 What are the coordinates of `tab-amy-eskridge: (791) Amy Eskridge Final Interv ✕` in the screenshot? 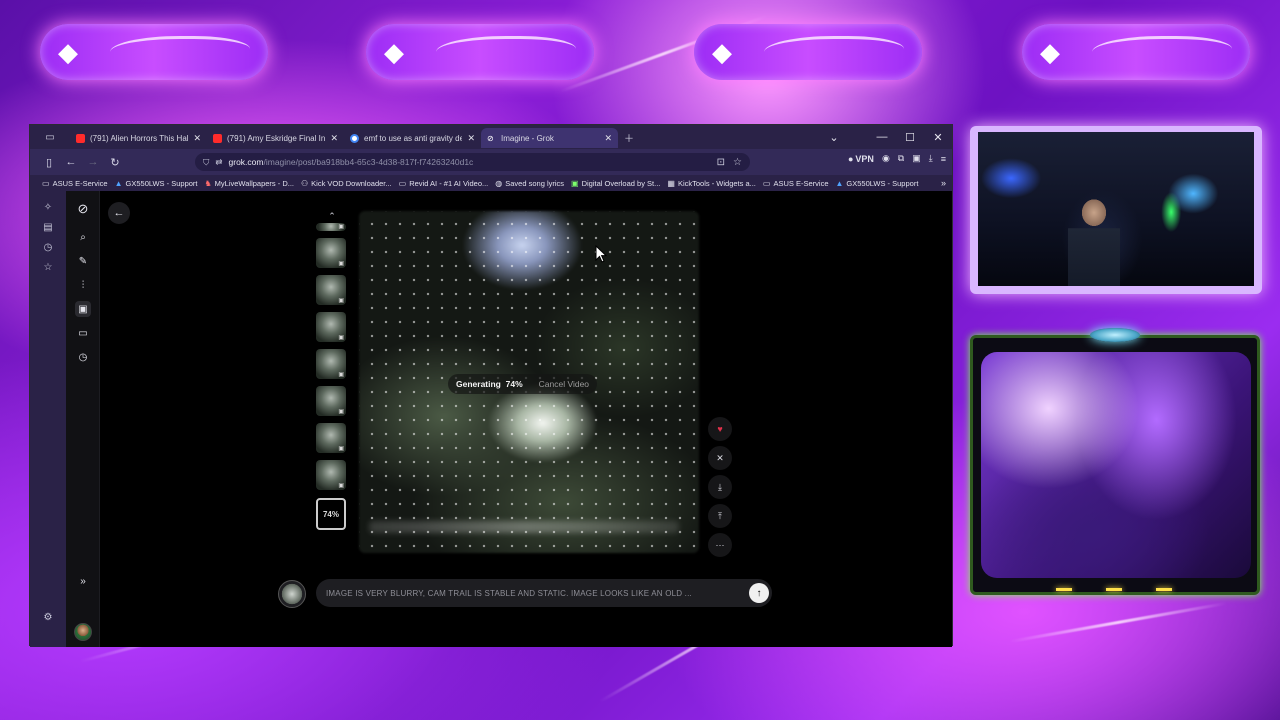 It's located at (275, 138).